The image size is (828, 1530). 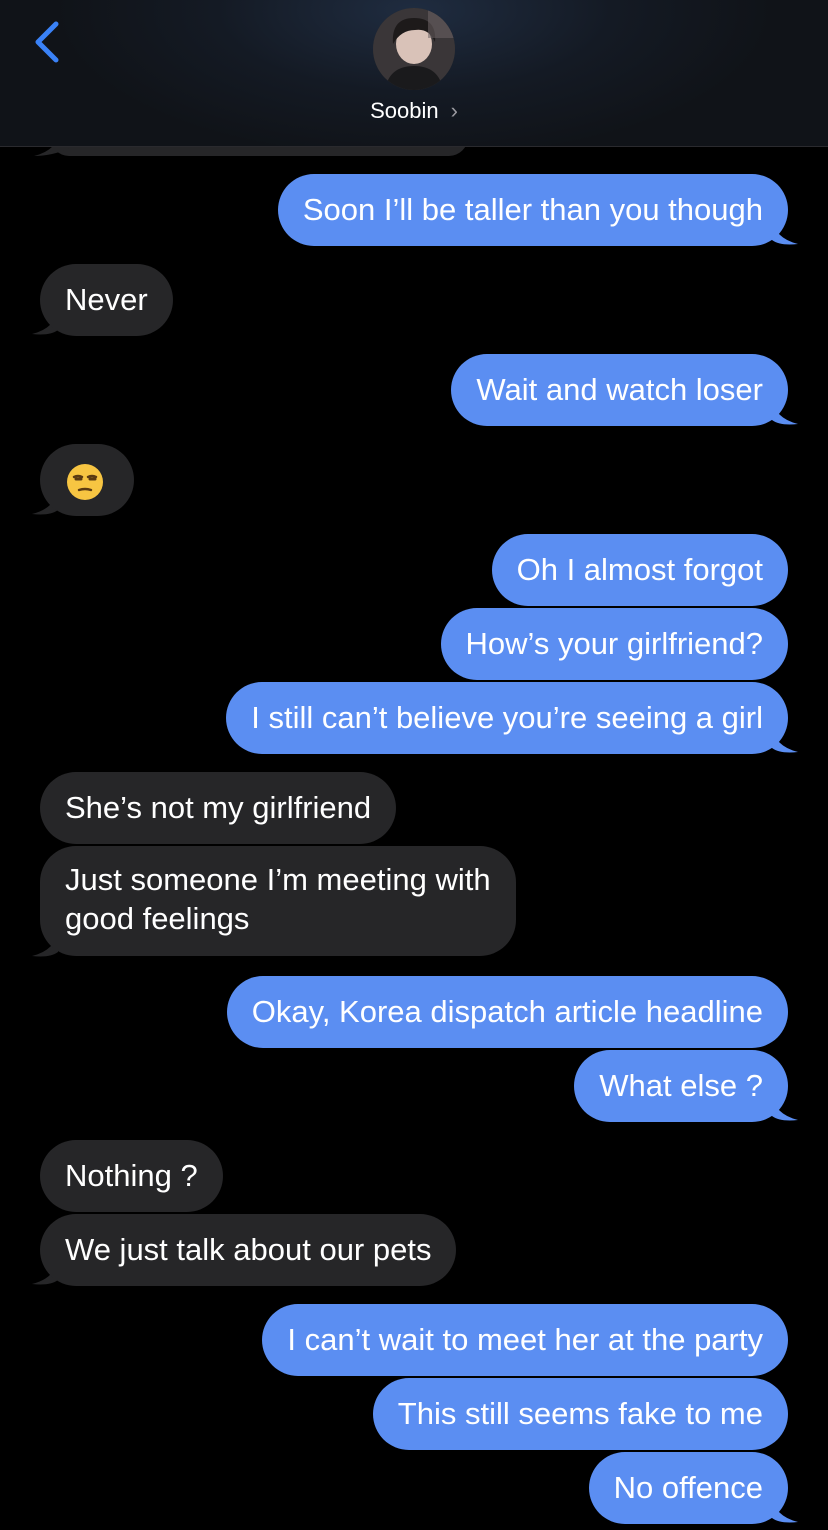 I want to click on message-received: Nothing ?, so click(x=131, y=1176).